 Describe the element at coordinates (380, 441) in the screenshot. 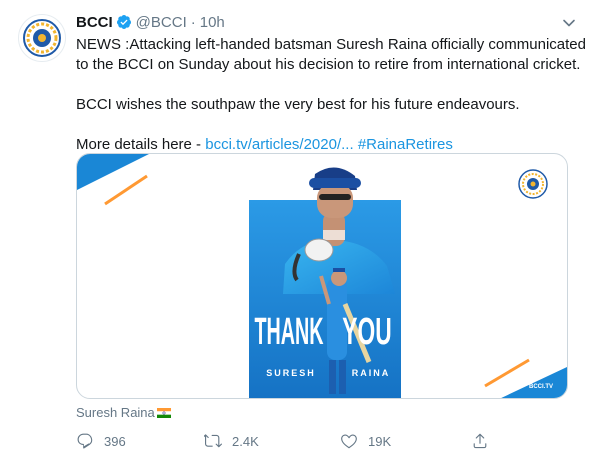

I see `like-count: 19K` at that location.